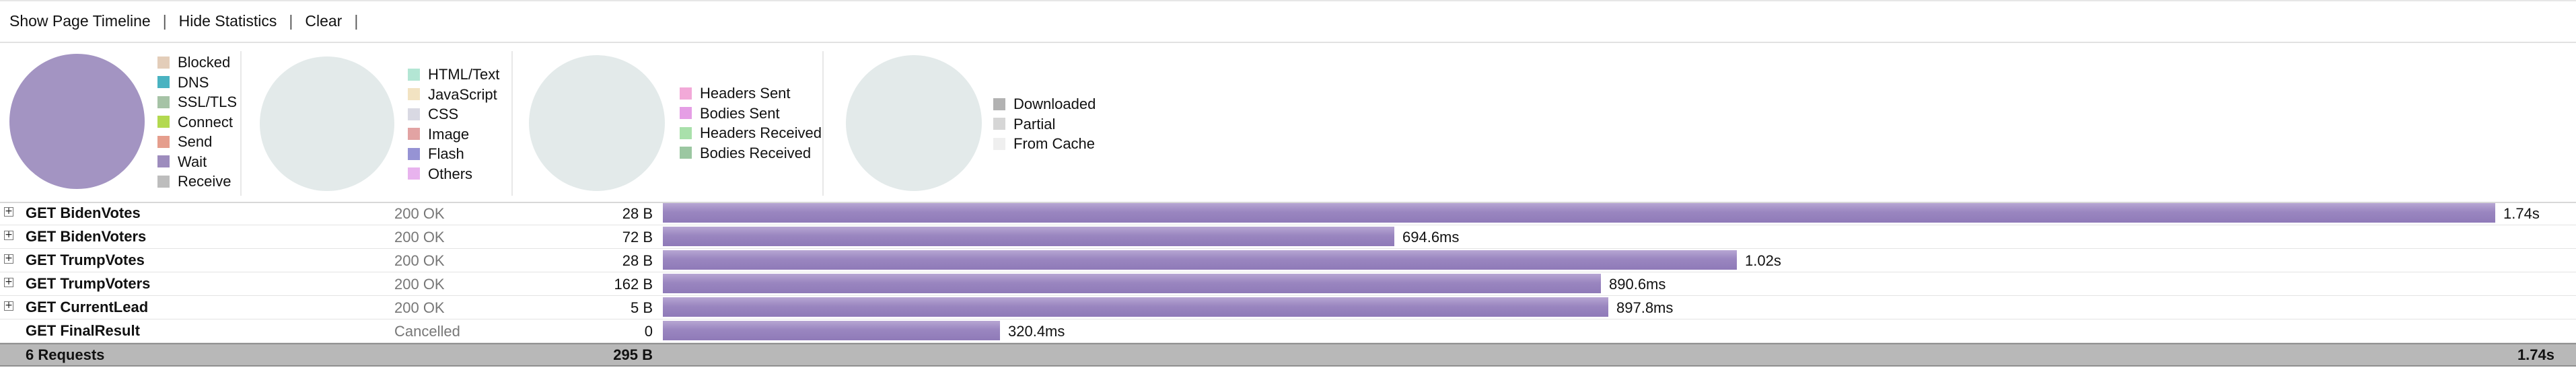 This screenshot has height=380, width=2576. I want to click on traffic-legend-item: Bodies Received, so click(751, 153).